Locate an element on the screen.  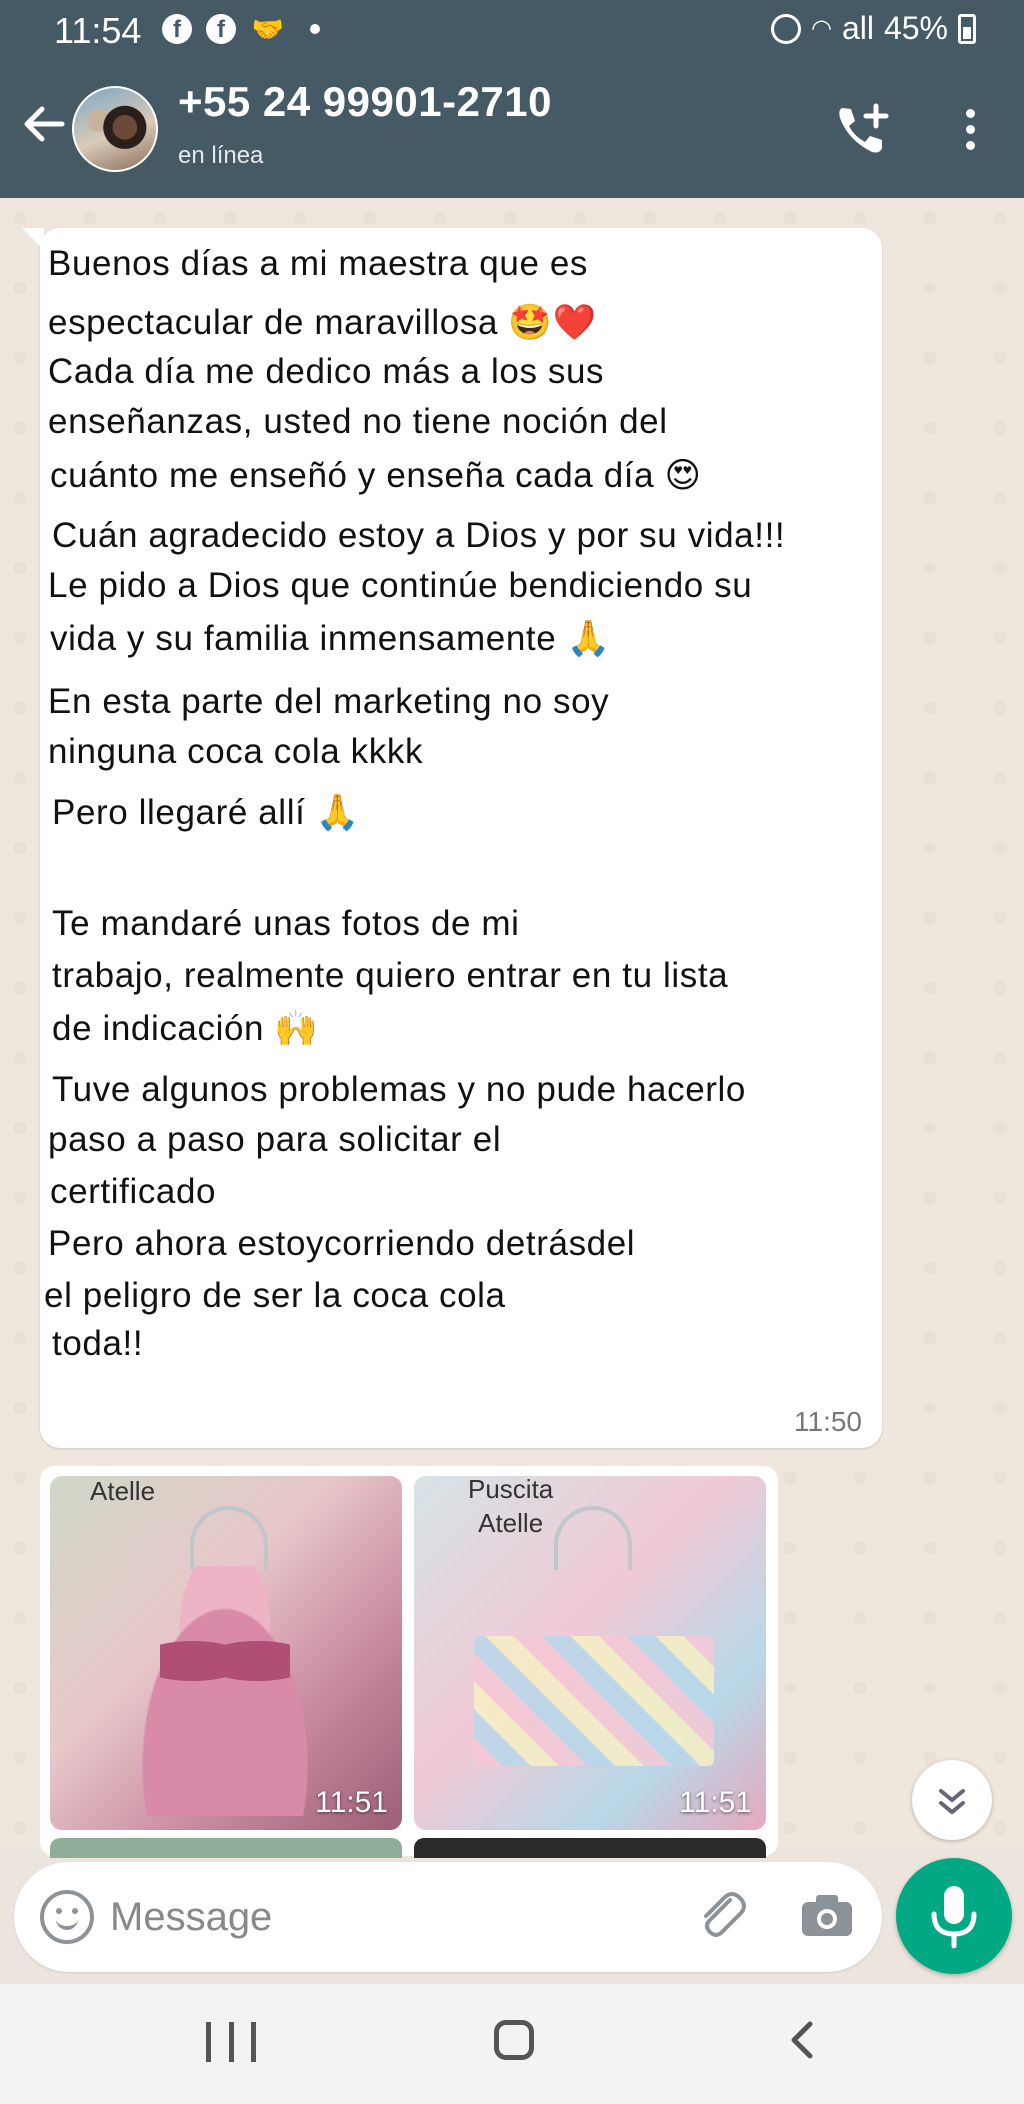
message-line: Tuve algunos problemas y no pude hacerlo is located at coordinates (399, 1089).